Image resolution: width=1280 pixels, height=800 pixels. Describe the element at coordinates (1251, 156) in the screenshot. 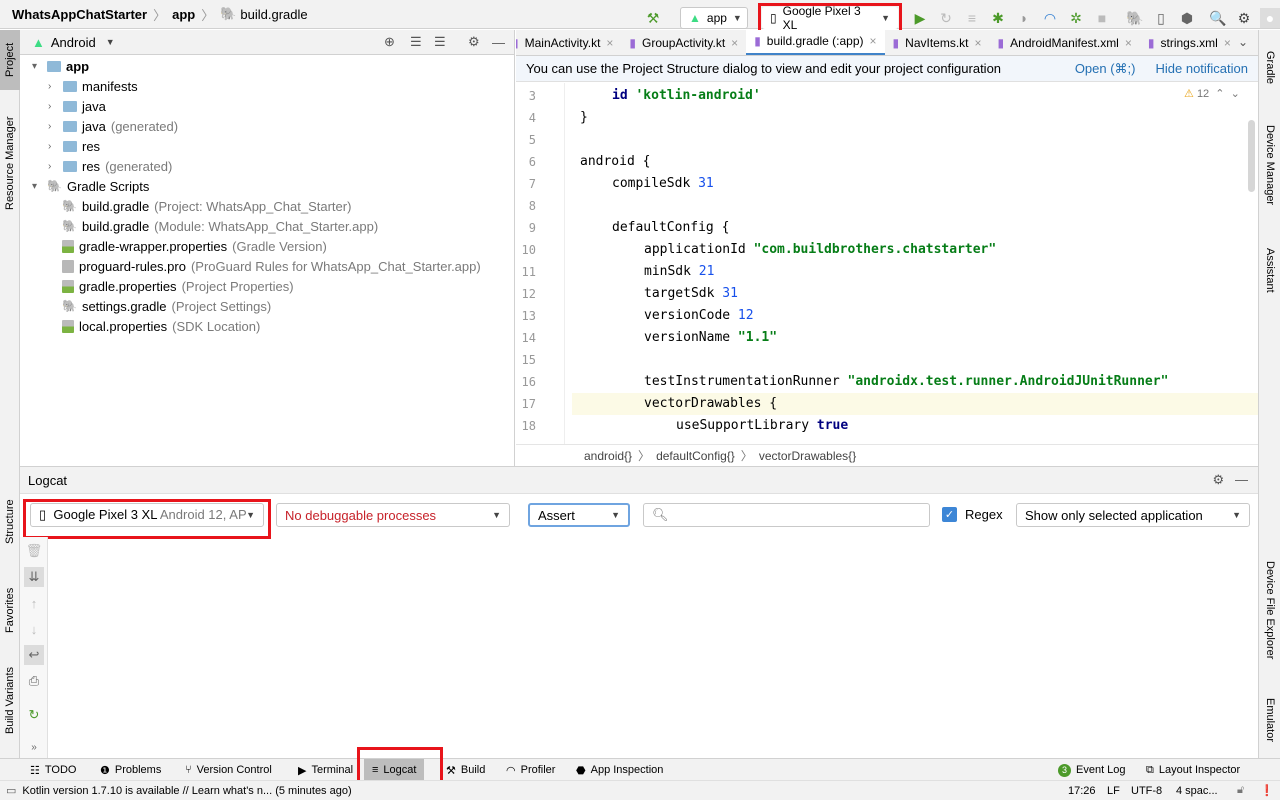

I see `scrollbar` at that location.